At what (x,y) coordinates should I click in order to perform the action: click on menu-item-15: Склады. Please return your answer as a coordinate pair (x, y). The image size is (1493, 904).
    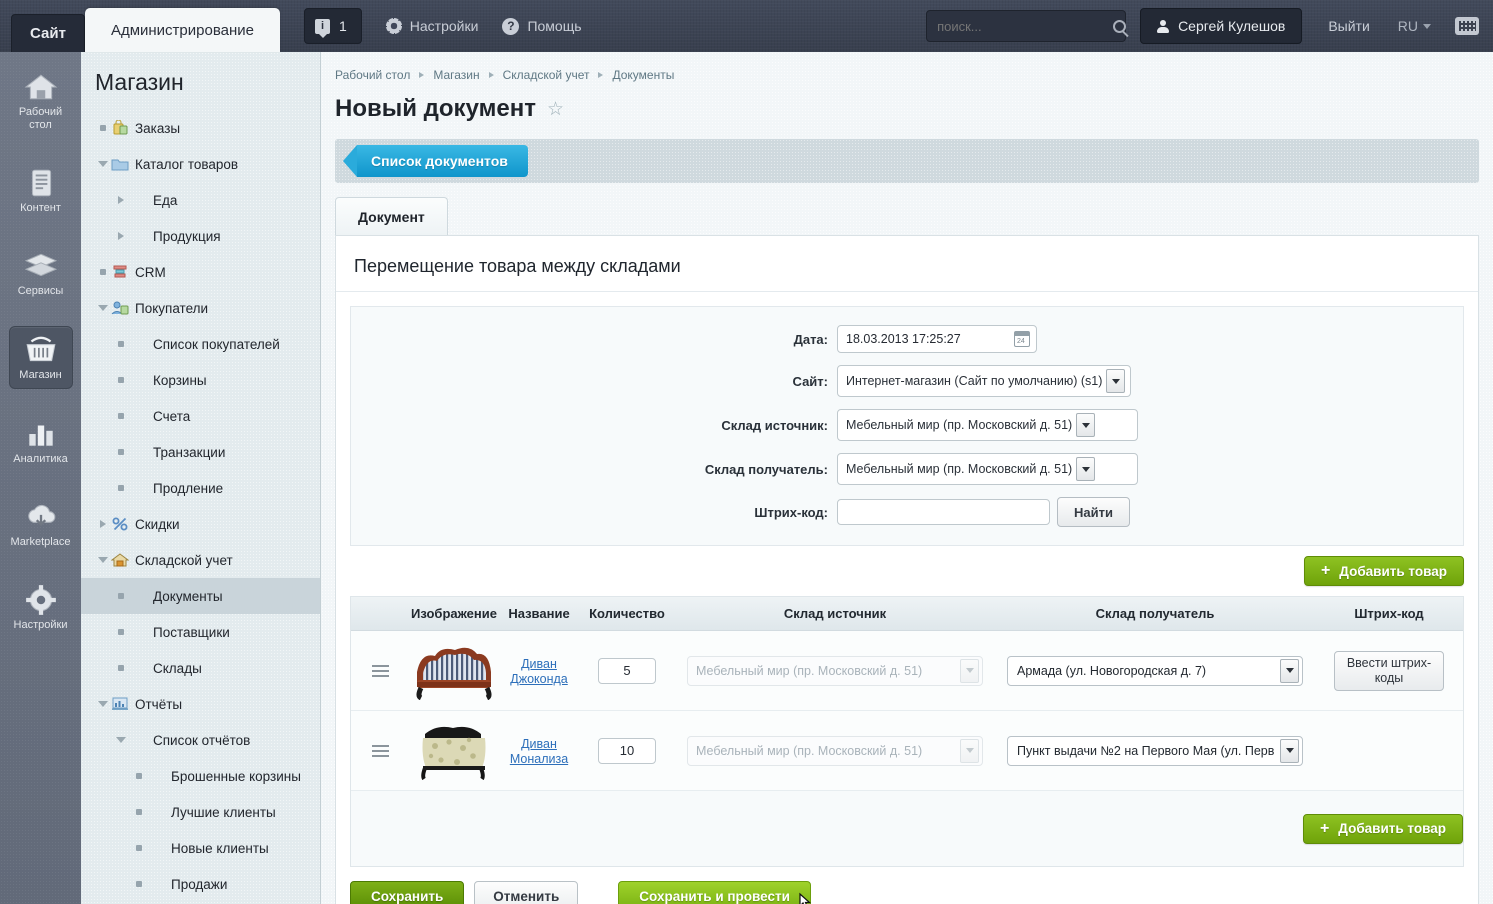
    Looking at the image, I should click on (200, 668).